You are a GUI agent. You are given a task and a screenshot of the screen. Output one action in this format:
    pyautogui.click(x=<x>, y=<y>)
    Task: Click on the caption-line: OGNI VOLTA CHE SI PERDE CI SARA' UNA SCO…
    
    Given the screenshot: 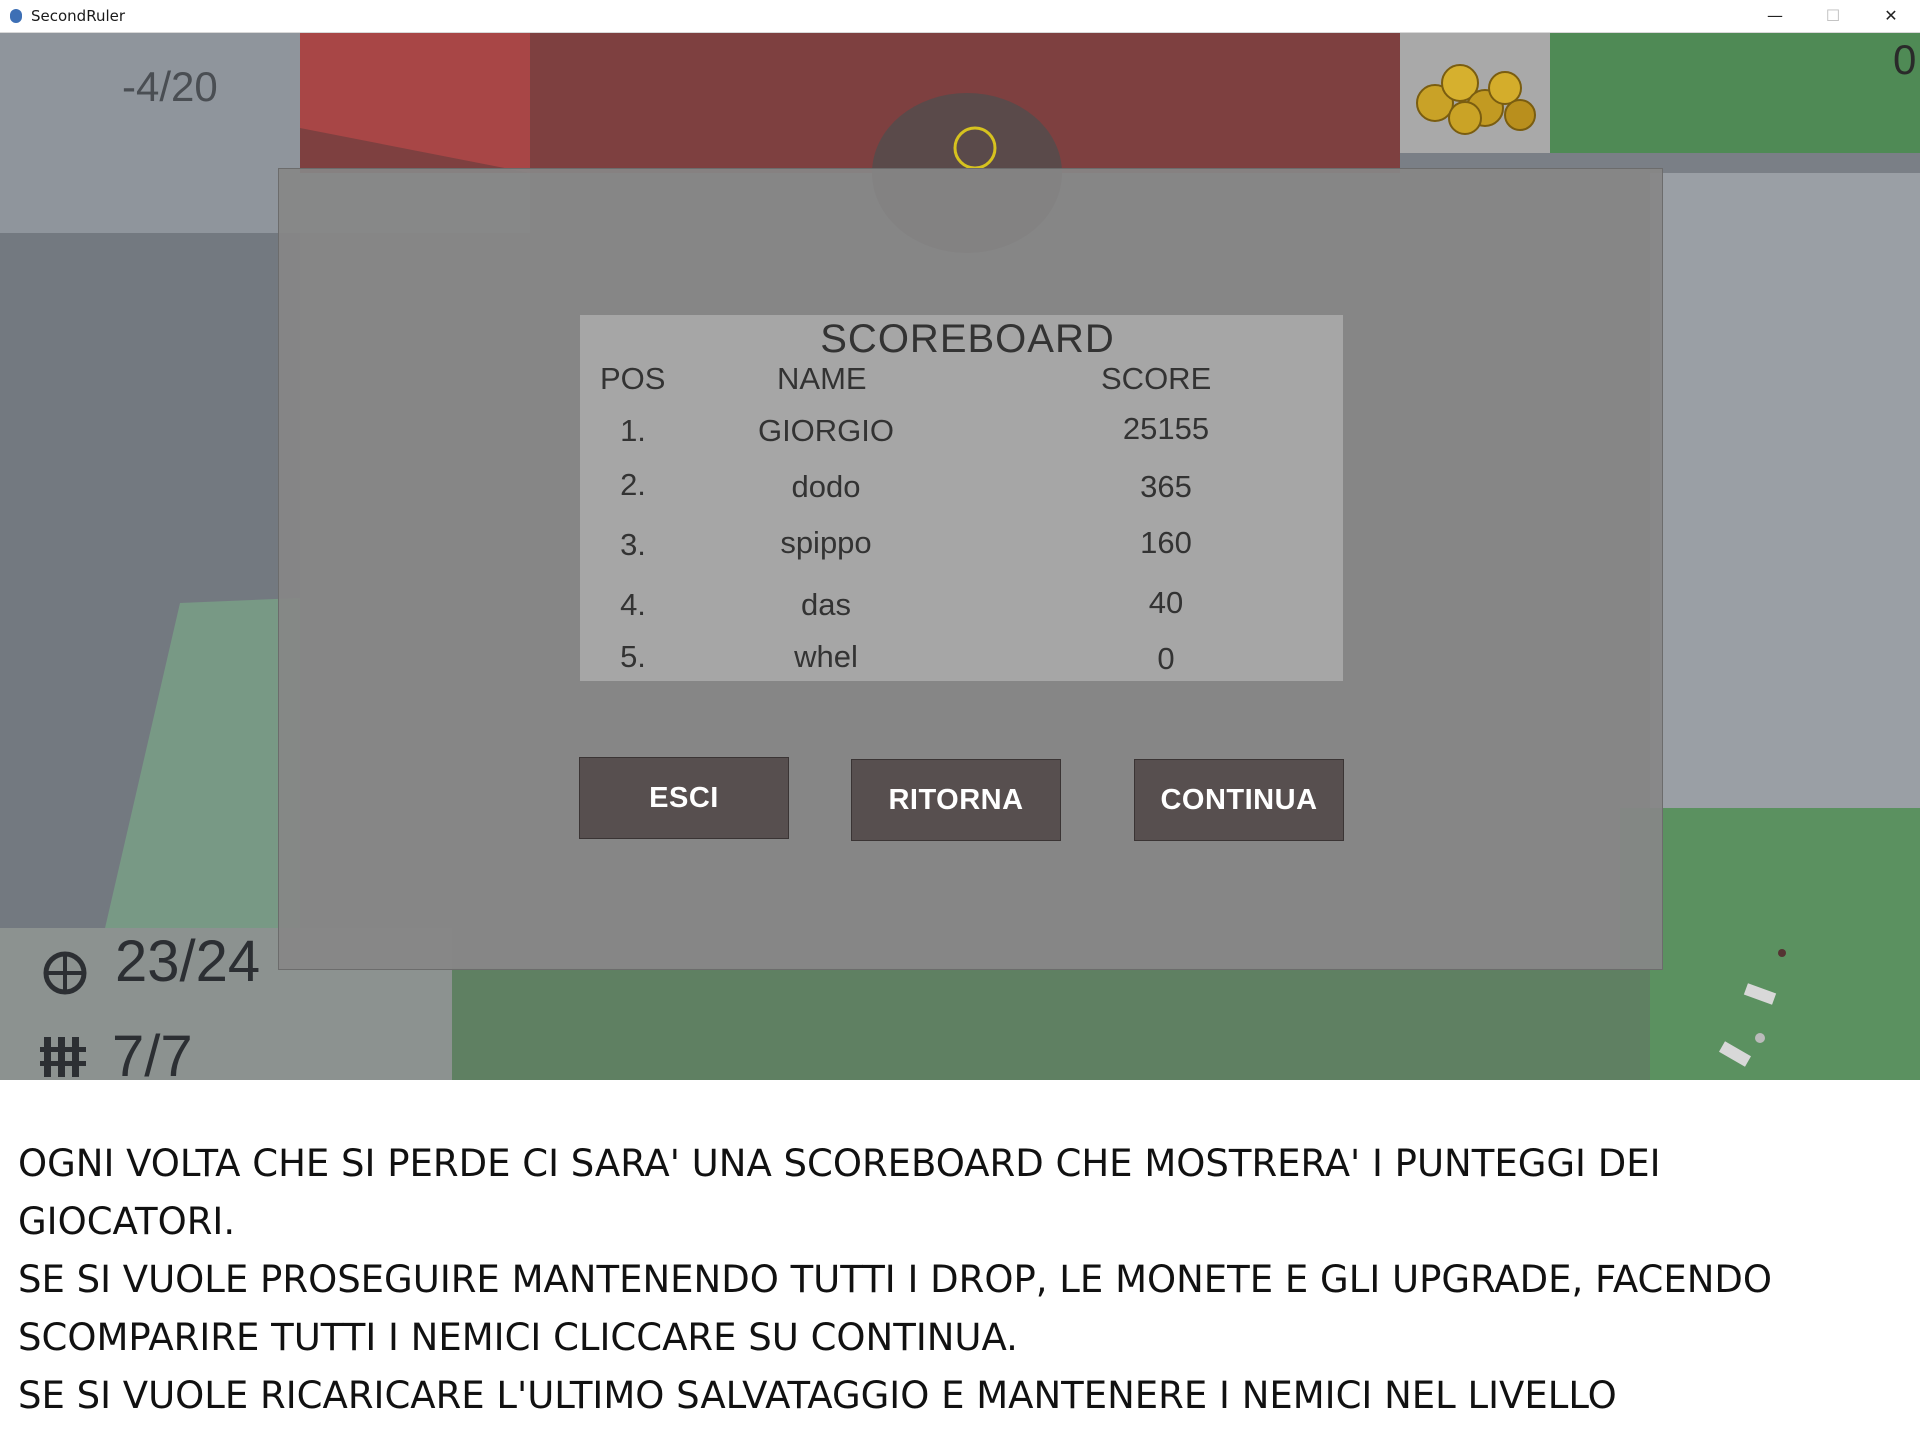 What is the action you would take?
    pyautogui.click(x=839, y=1163)
    